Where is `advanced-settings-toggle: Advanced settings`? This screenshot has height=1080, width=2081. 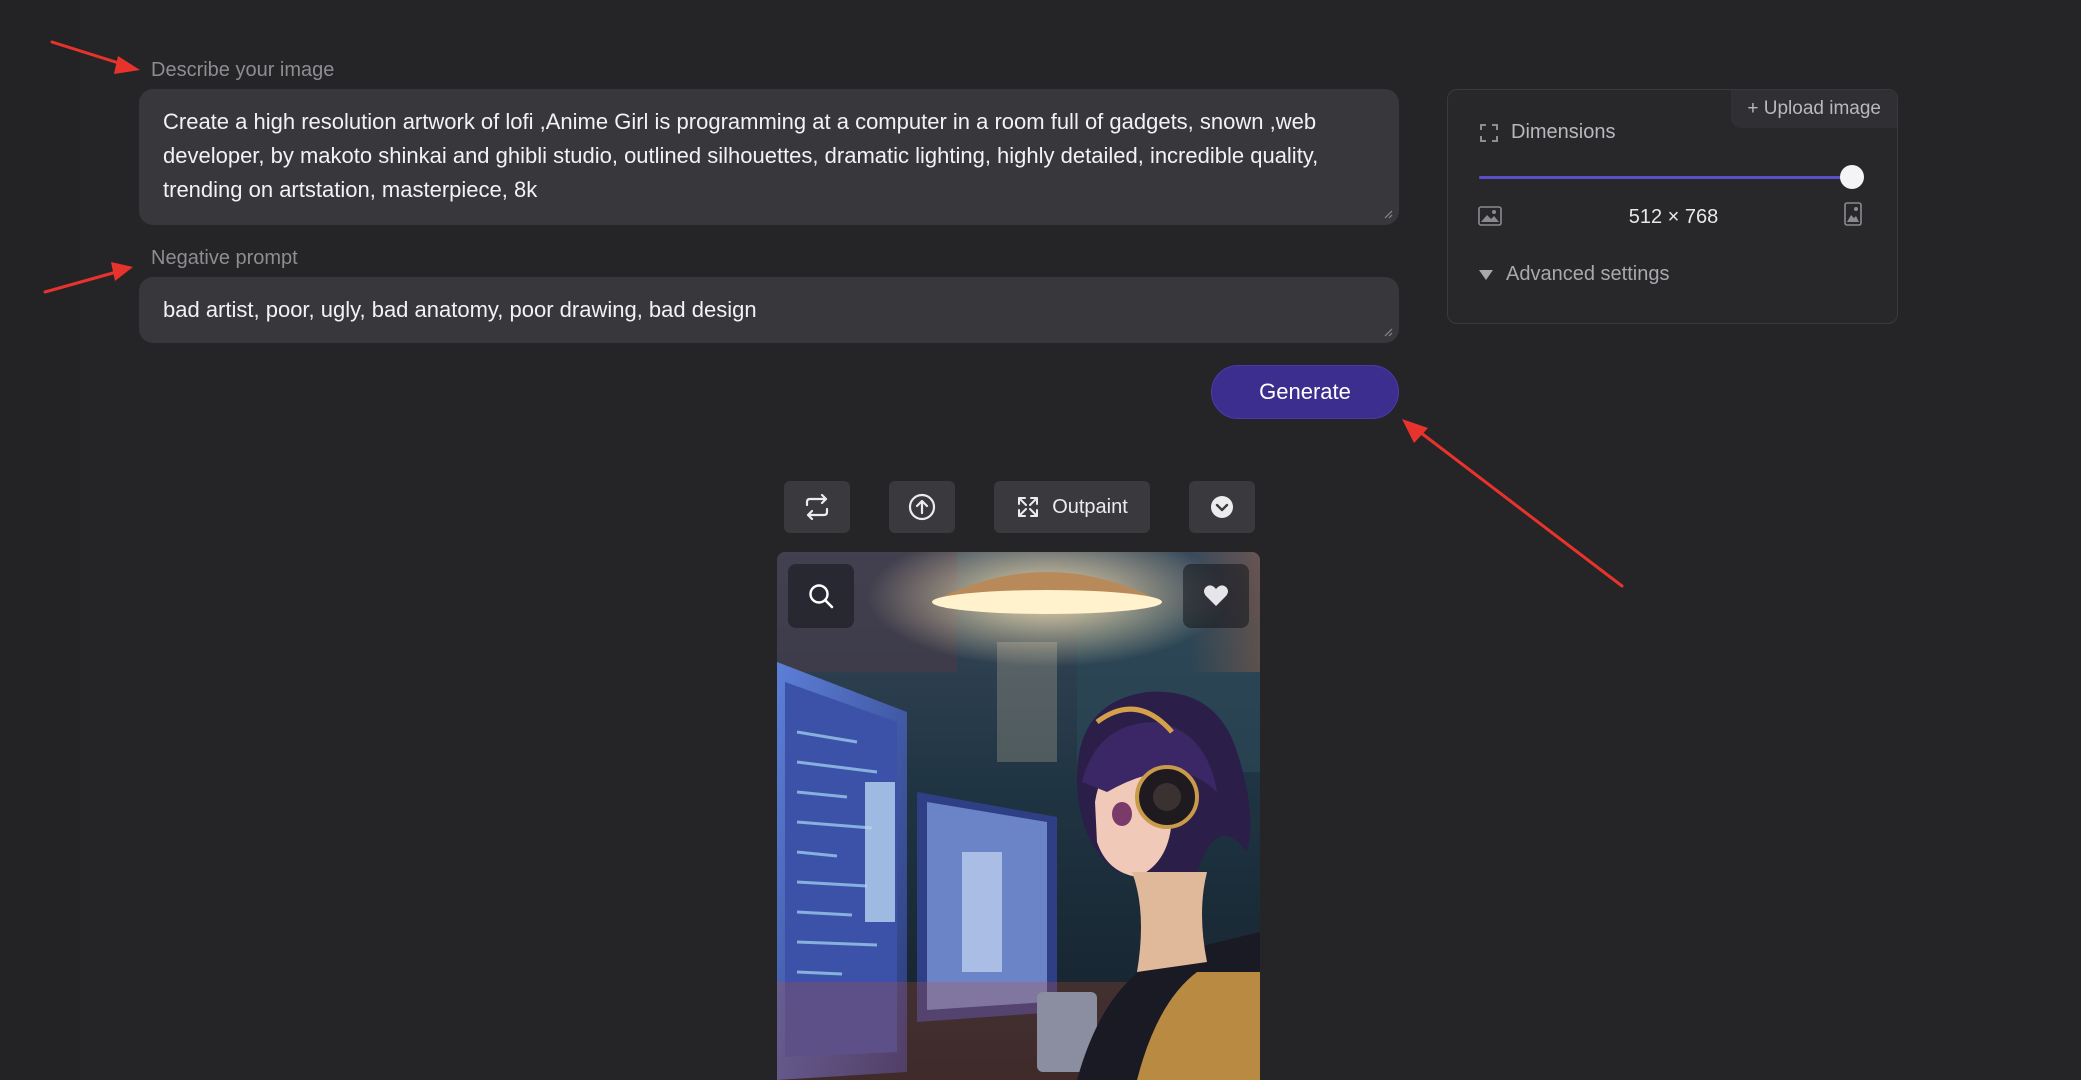
advanced-settings-toggle: Advanced settings is located at coordinates (1573, 274).